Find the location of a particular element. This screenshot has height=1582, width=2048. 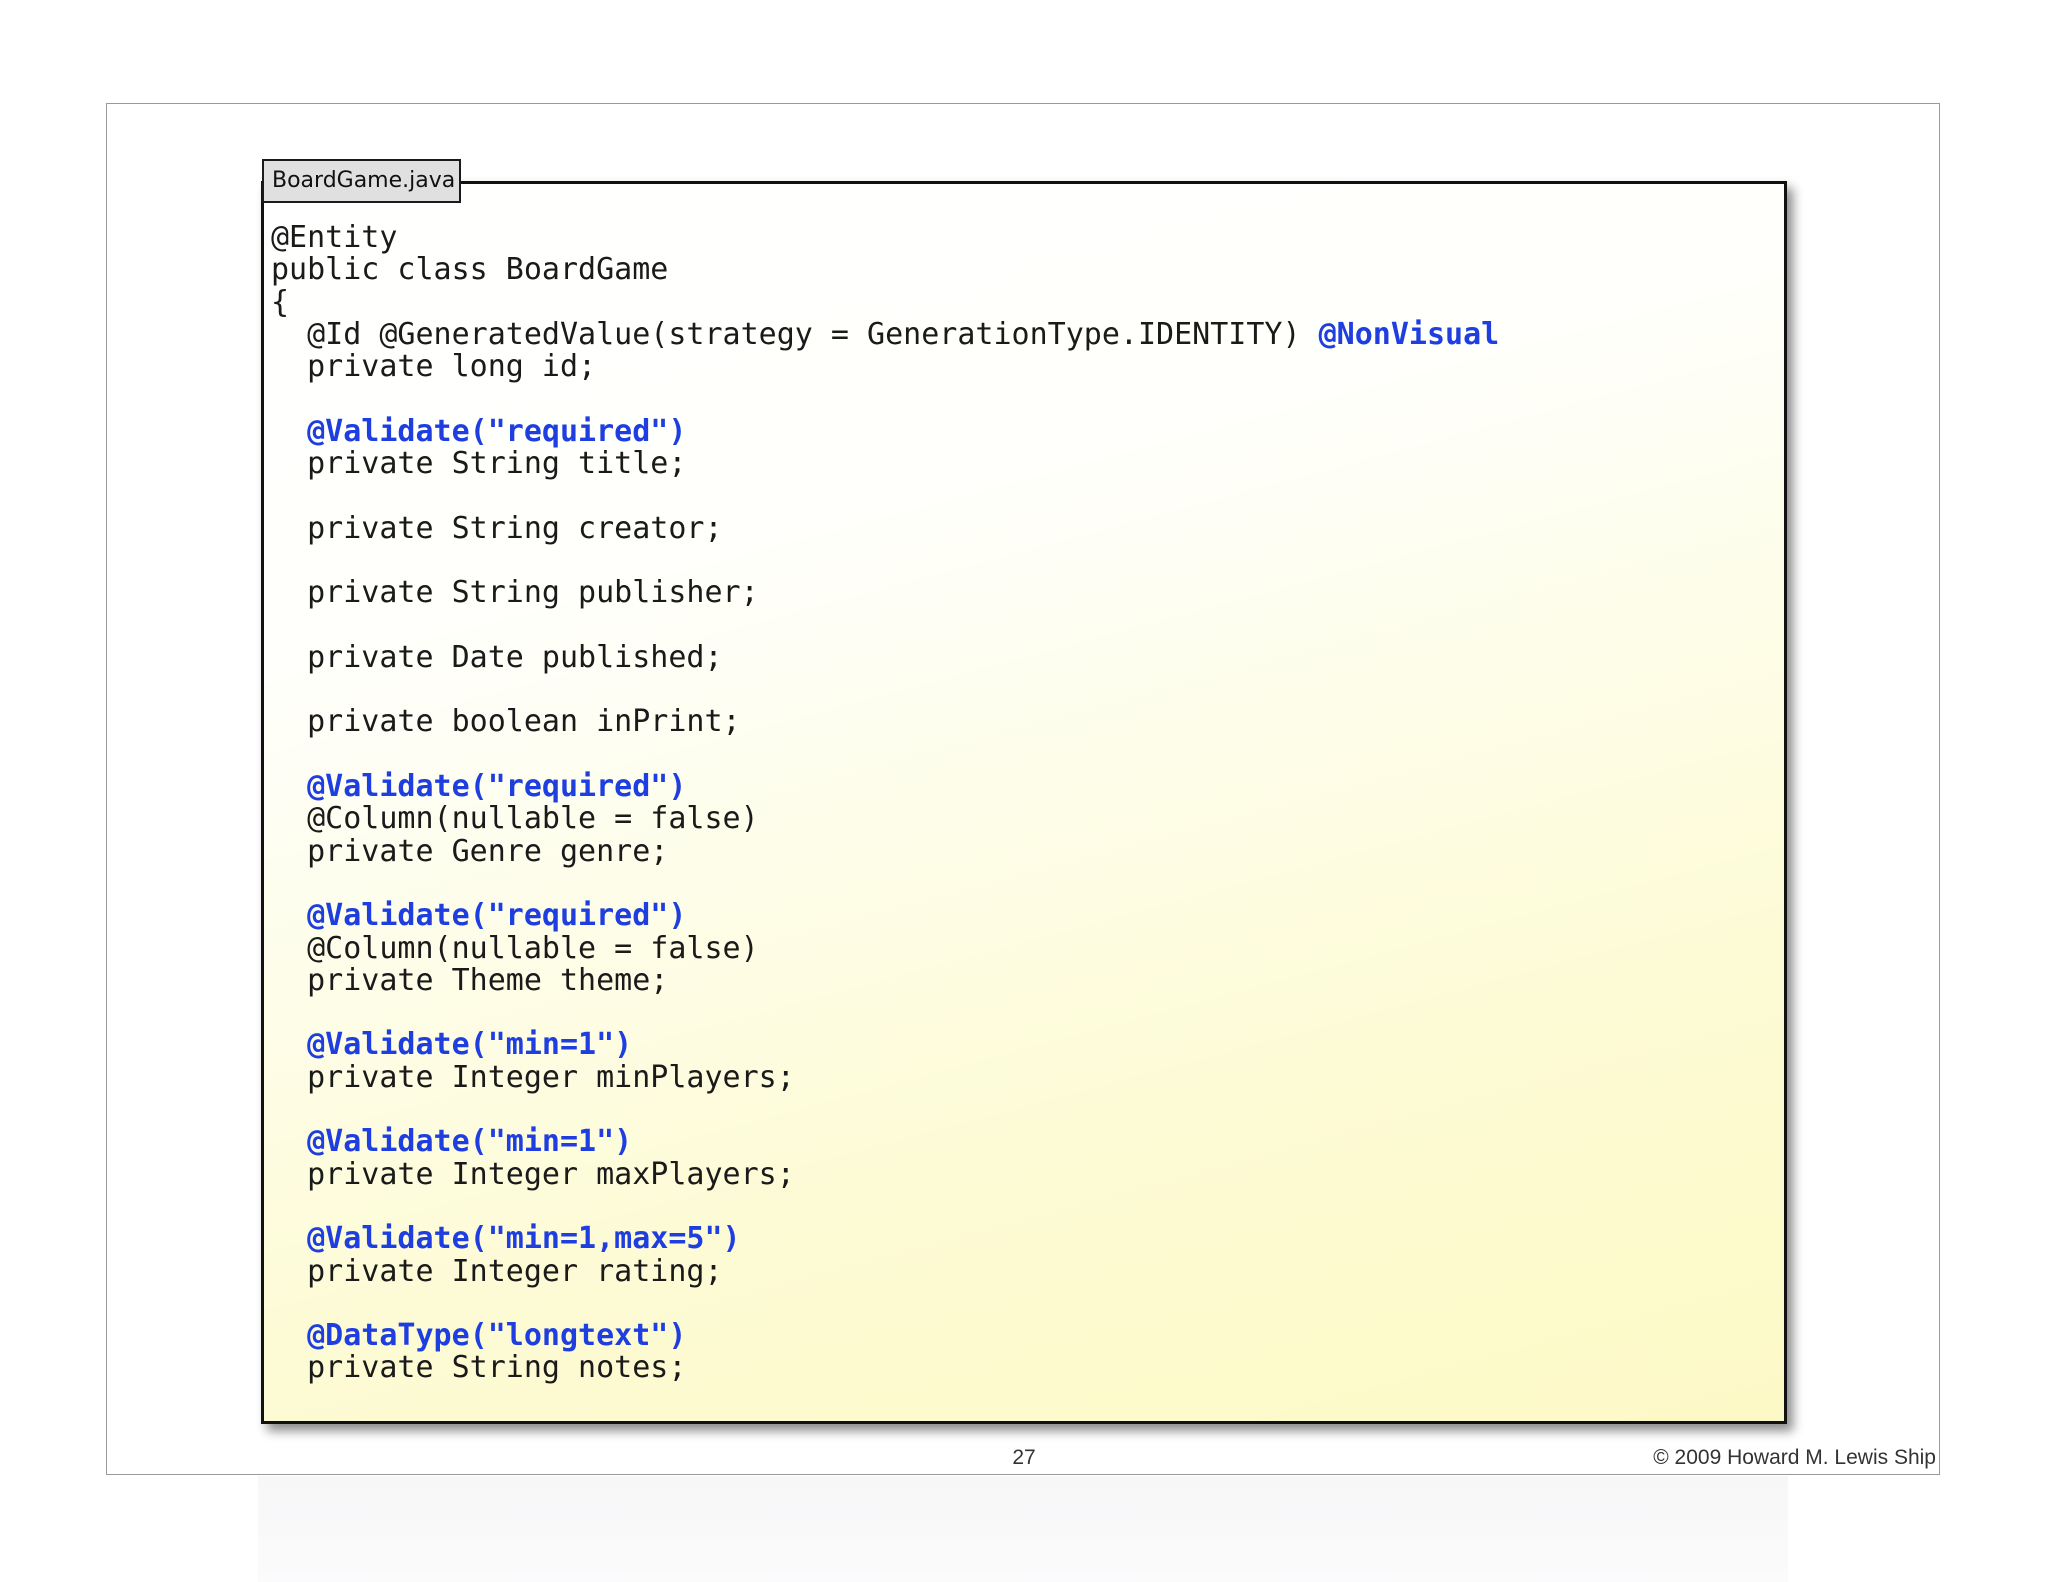

code-text: public class BoardGame is located at coordinates (470, 270).